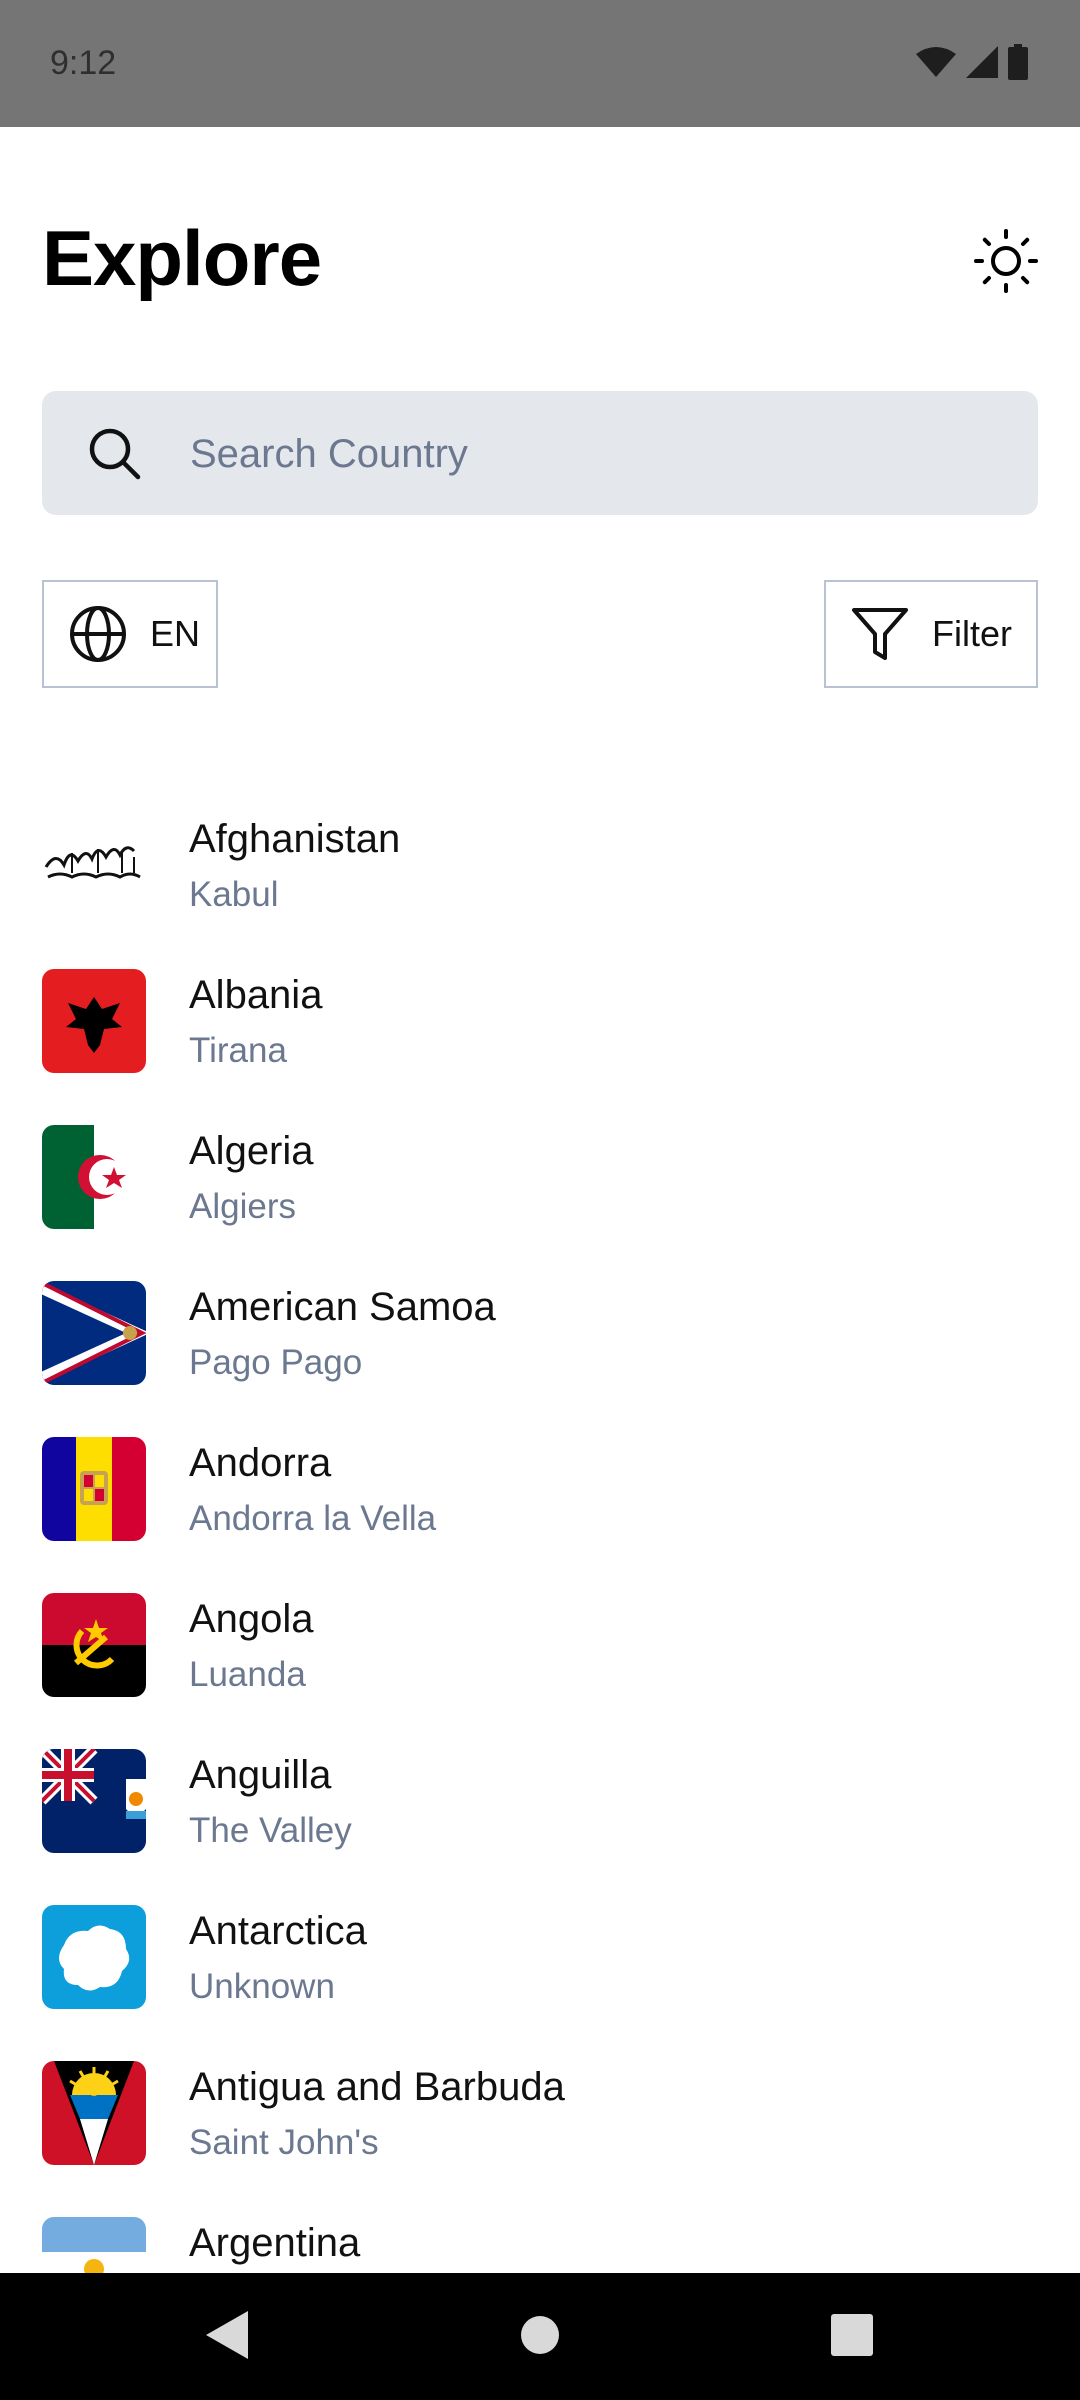 This screenshot has height=2400, width=1080. What do you see at coordinates (275, 2243) in the screenshot?
I see `country-name: Argentina` at bounding box center [275, 2243].